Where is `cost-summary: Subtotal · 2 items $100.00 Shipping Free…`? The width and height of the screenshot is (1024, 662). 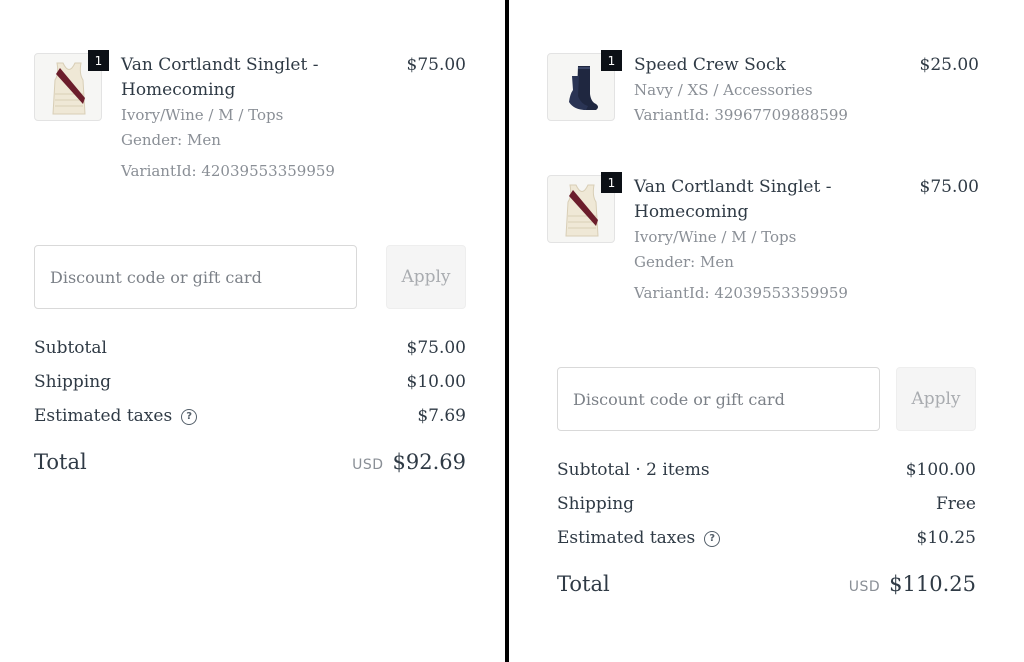 cost-summary: Subtotal · 2 items $100.00 Shipping Free… is located at coordinates (766, 533).